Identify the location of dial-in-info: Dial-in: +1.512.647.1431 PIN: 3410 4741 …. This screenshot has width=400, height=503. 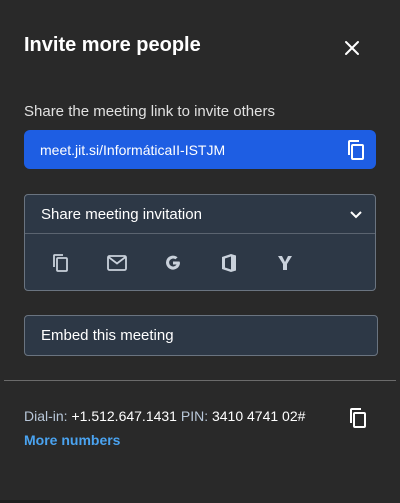
(164, 416).